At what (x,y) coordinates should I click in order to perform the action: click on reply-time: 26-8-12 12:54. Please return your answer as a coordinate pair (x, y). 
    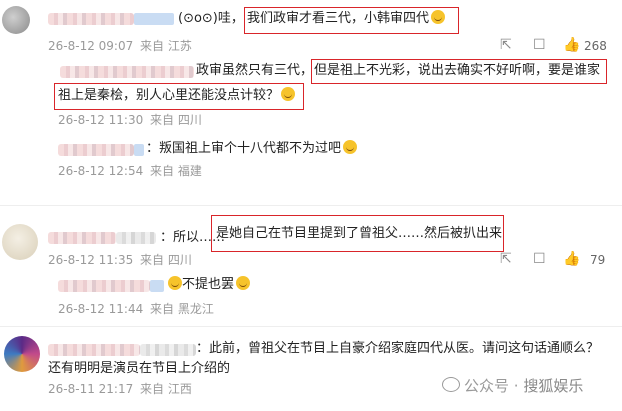
    Looking at the image, I should click on (101, 171).